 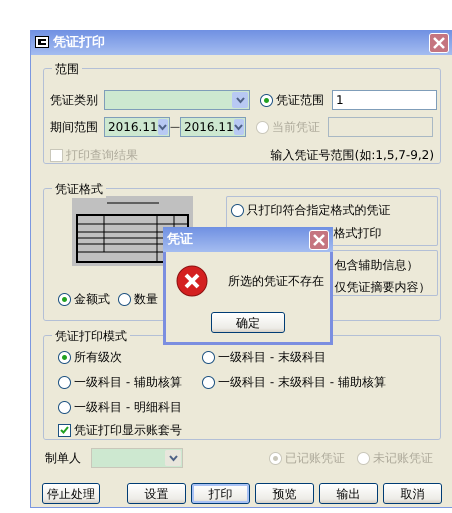 What do you see at coordinates (79, 189) in the screenshot?
I see `group-title: 凭证格式` at bounding box center [79, 189].